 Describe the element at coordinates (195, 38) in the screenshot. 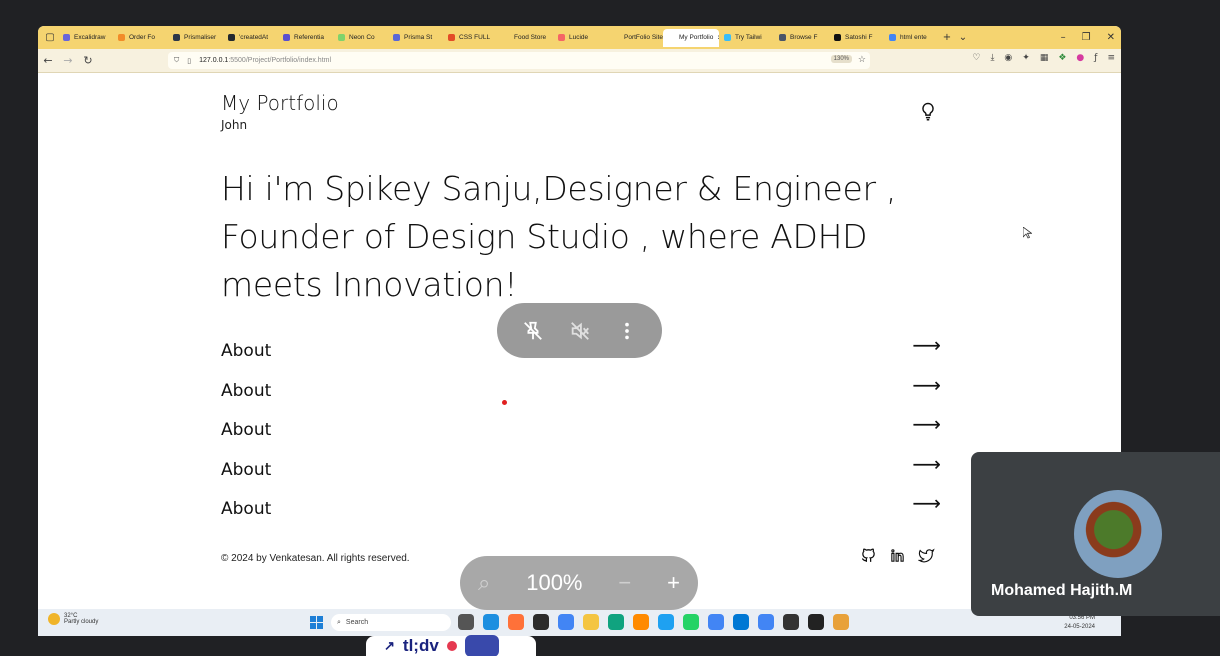

I see `browser-tab: Prismaliser` at that location.